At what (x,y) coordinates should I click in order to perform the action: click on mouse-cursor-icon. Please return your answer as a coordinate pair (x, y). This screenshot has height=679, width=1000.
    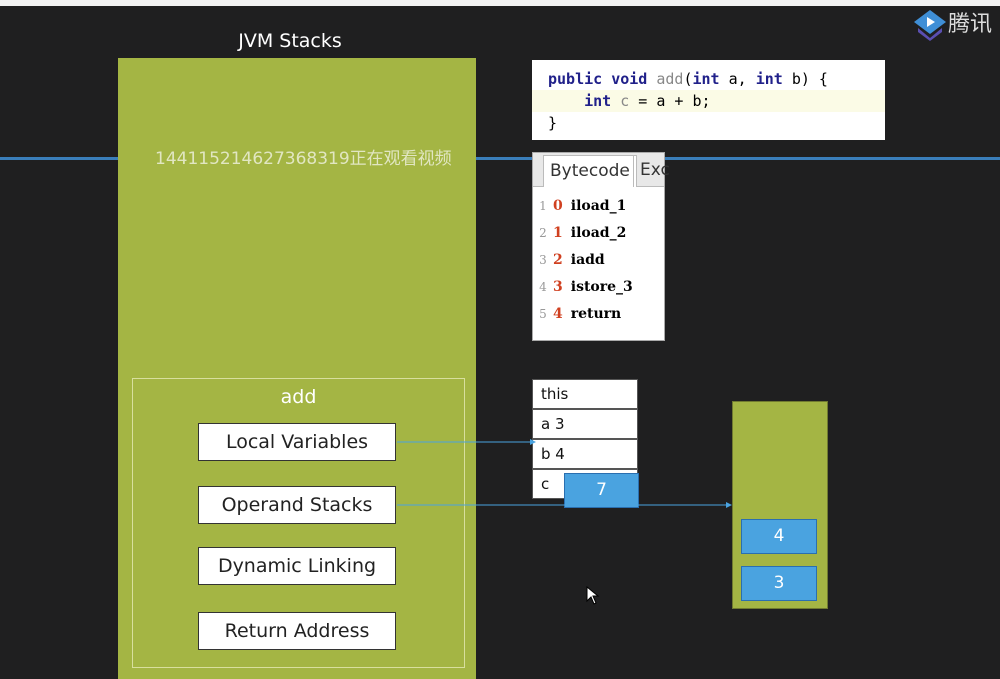
    Looking at the image, I should click on (593, 595).